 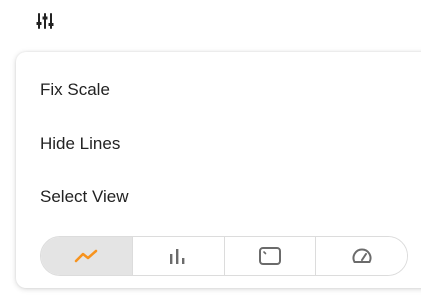 I want to click on menu-item-hide-lines: Hide Lines, so click(x=80, y=144).